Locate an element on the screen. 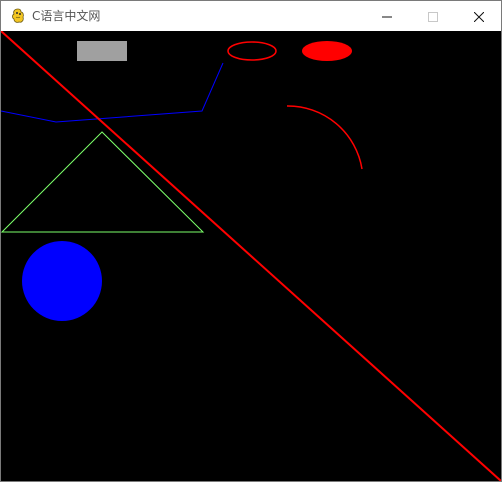 Image resolution: width=502 pixels, height=482 pixels. gray-rectangle is located at coordinates (102, 51).